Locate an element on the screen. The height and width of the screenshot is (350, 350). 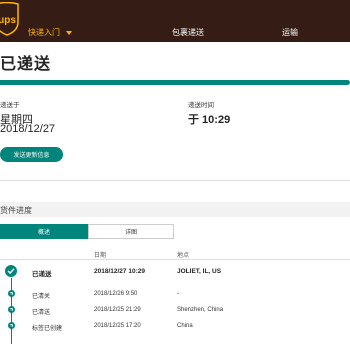
status-progress-bar is located at coordinates (175, 82).